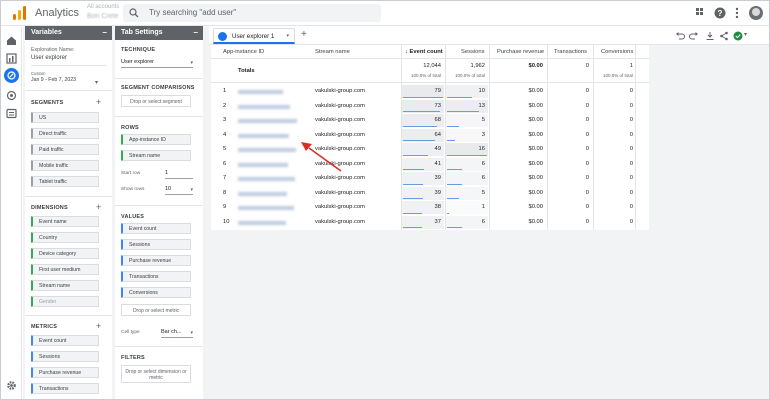 This screenshot has height=400, width=770. Describe the element at coordinates (156, 155) in the screenshot. I see `row-chip: Stream name` at that location.